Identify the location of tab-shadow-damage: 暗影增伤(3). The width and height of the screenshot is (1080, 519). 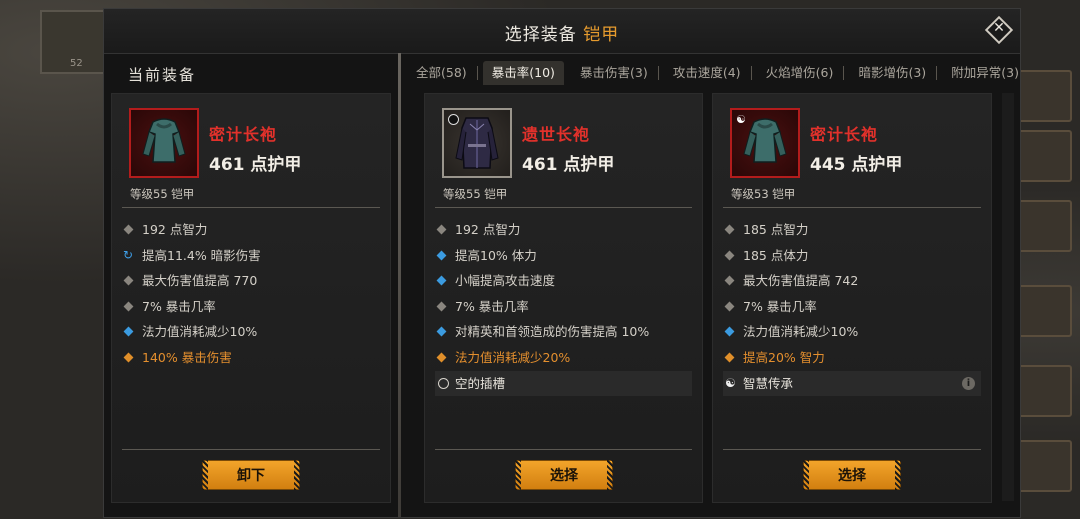
(893, 73).